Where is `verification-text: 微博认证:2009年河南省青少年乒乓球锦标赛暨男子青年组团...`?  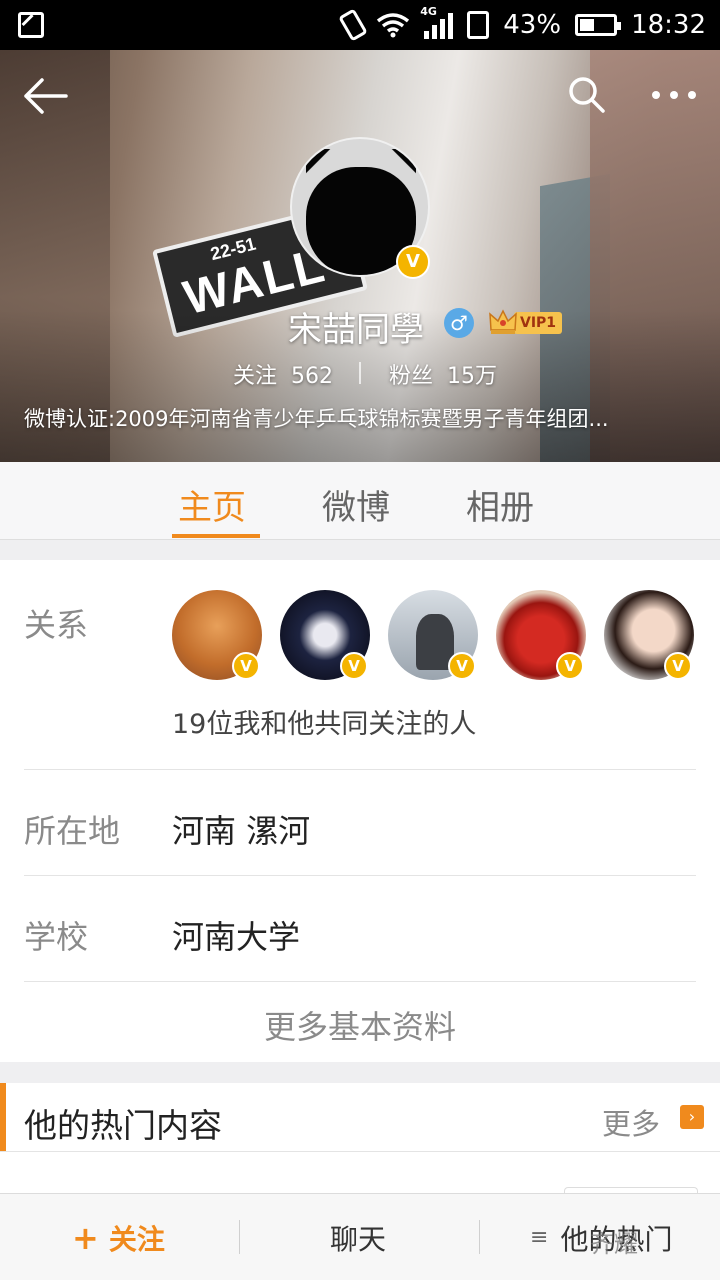 verification-text: 微博认证:2009年河南省青少年乒乓球锦标赛暨男子青年组团... is located at coordinates (316, 419).